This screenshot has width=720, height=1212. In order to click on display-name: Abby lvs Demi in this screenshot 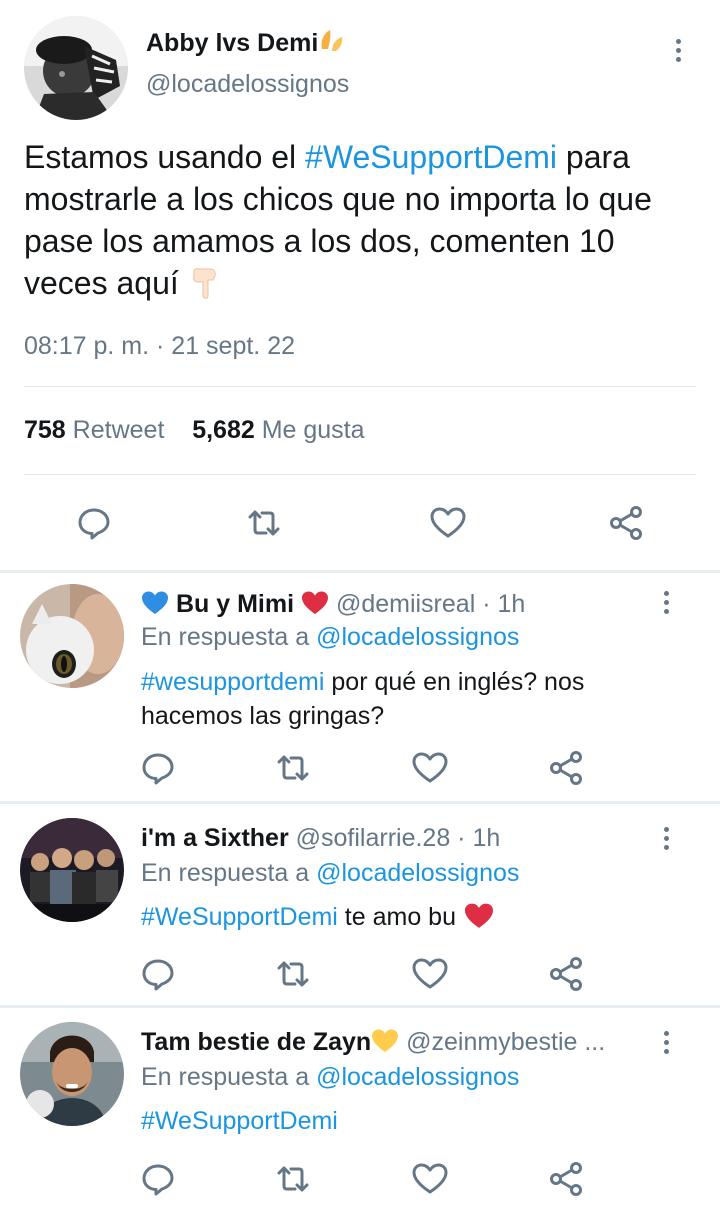, I will do `click(246, 42)`.